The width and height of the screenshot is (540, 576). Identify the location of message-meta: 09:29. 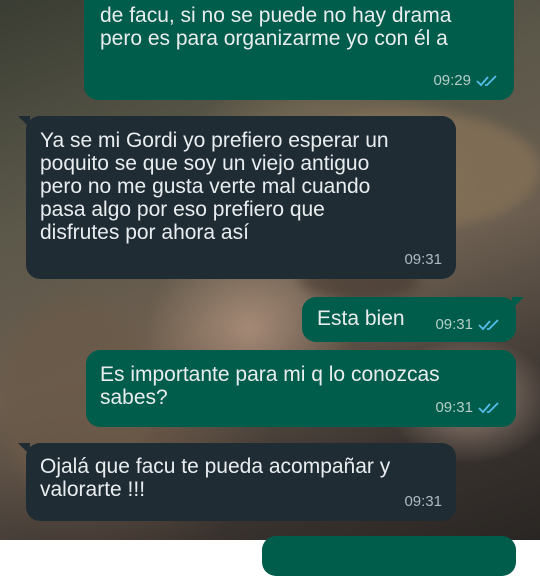
(466, 80).